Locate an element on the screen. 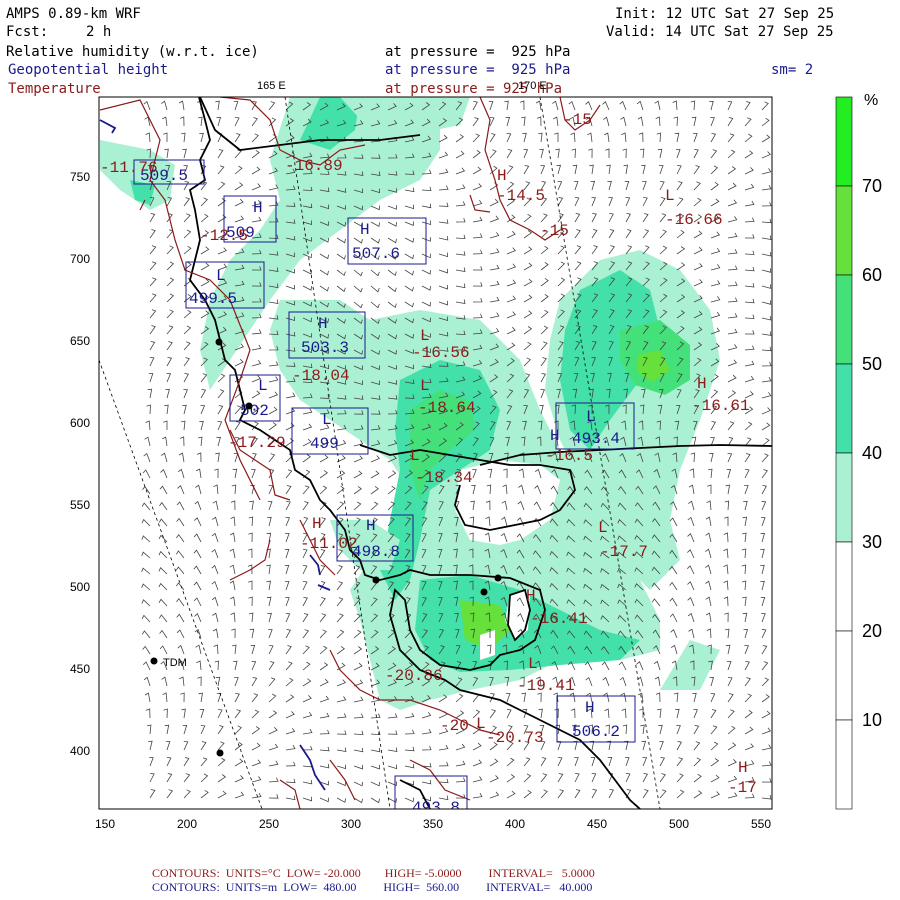 The image size is (900, 900). x-tick-label: 250 is located at coordinates (269, 824).